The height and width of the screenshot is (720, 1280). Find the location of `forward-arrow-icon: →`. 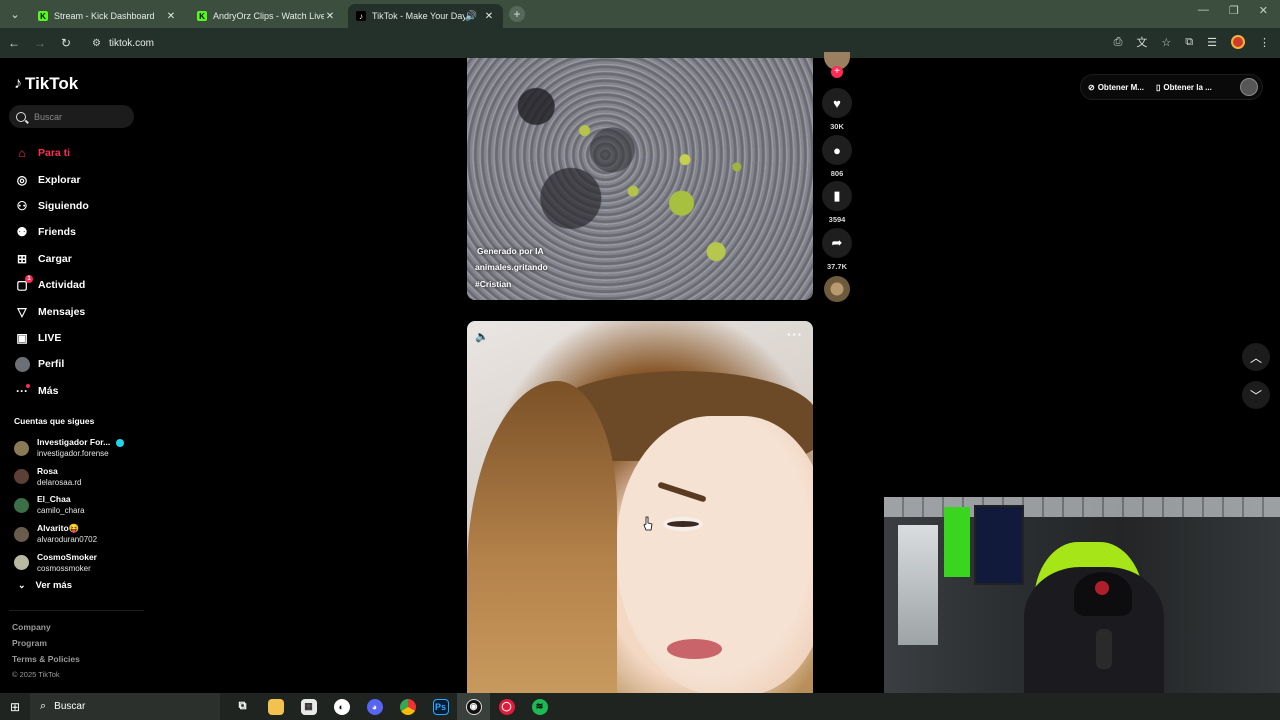

forward-arrow-icon: → is located at coordinates (40, 43).